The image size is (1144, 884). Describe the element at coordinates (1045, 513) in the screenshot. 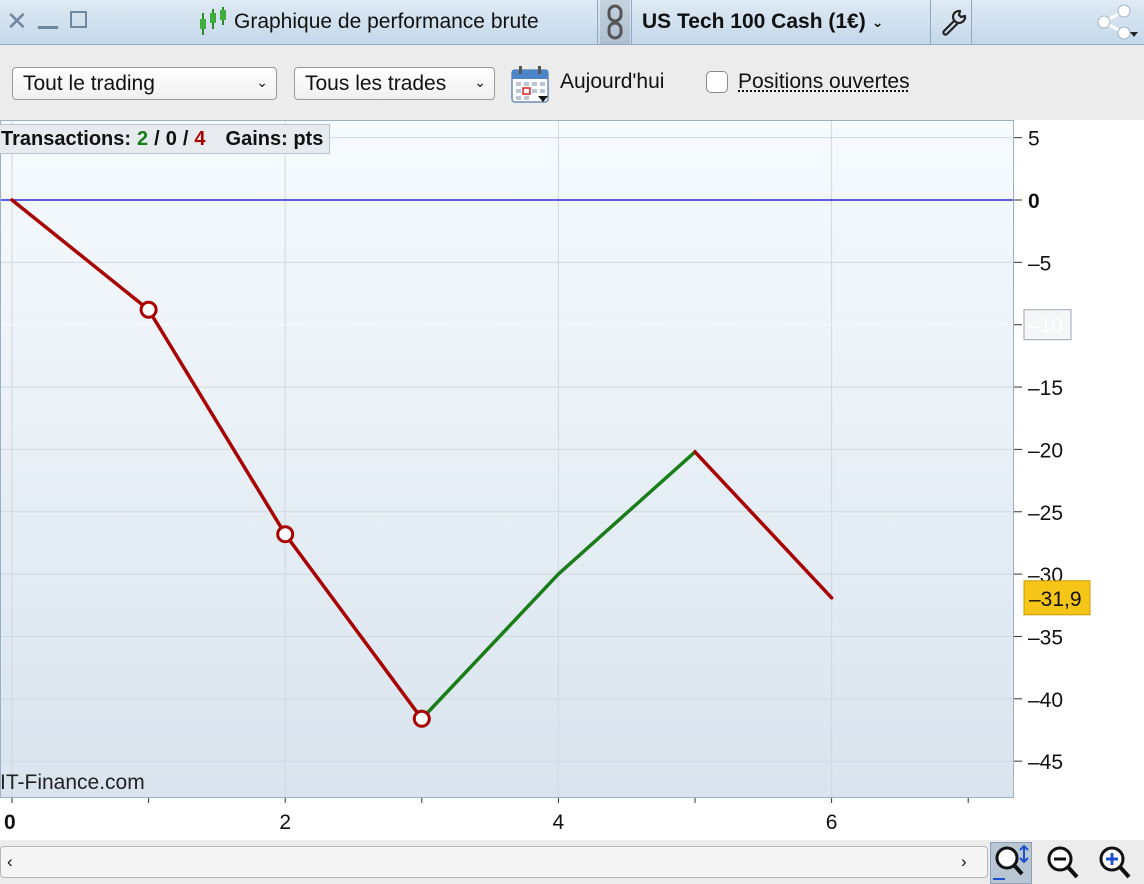

I see `y-tick-label: –25` at that location.